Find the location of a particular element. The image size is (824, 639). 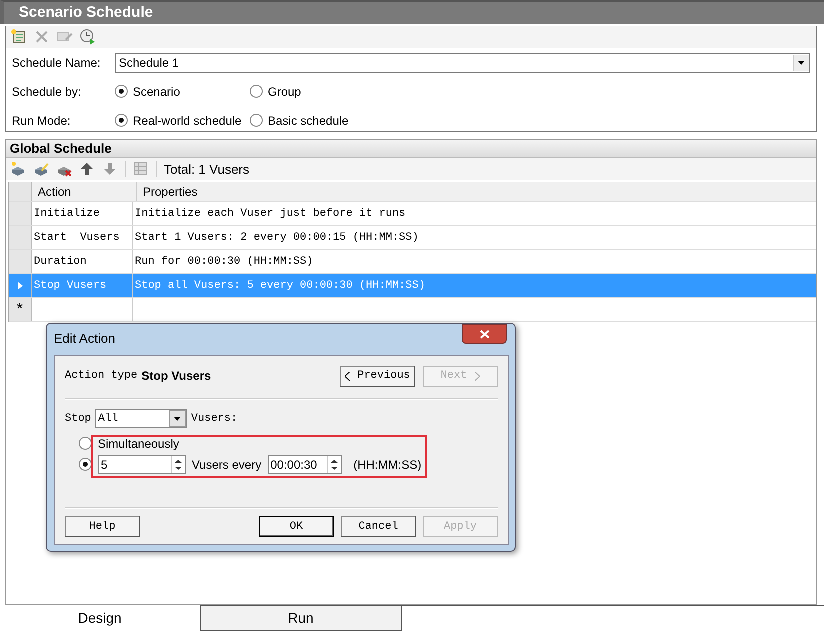

table-row: Initialize Initialize each Vuser just before it runs is located at coordinates (412, 214).